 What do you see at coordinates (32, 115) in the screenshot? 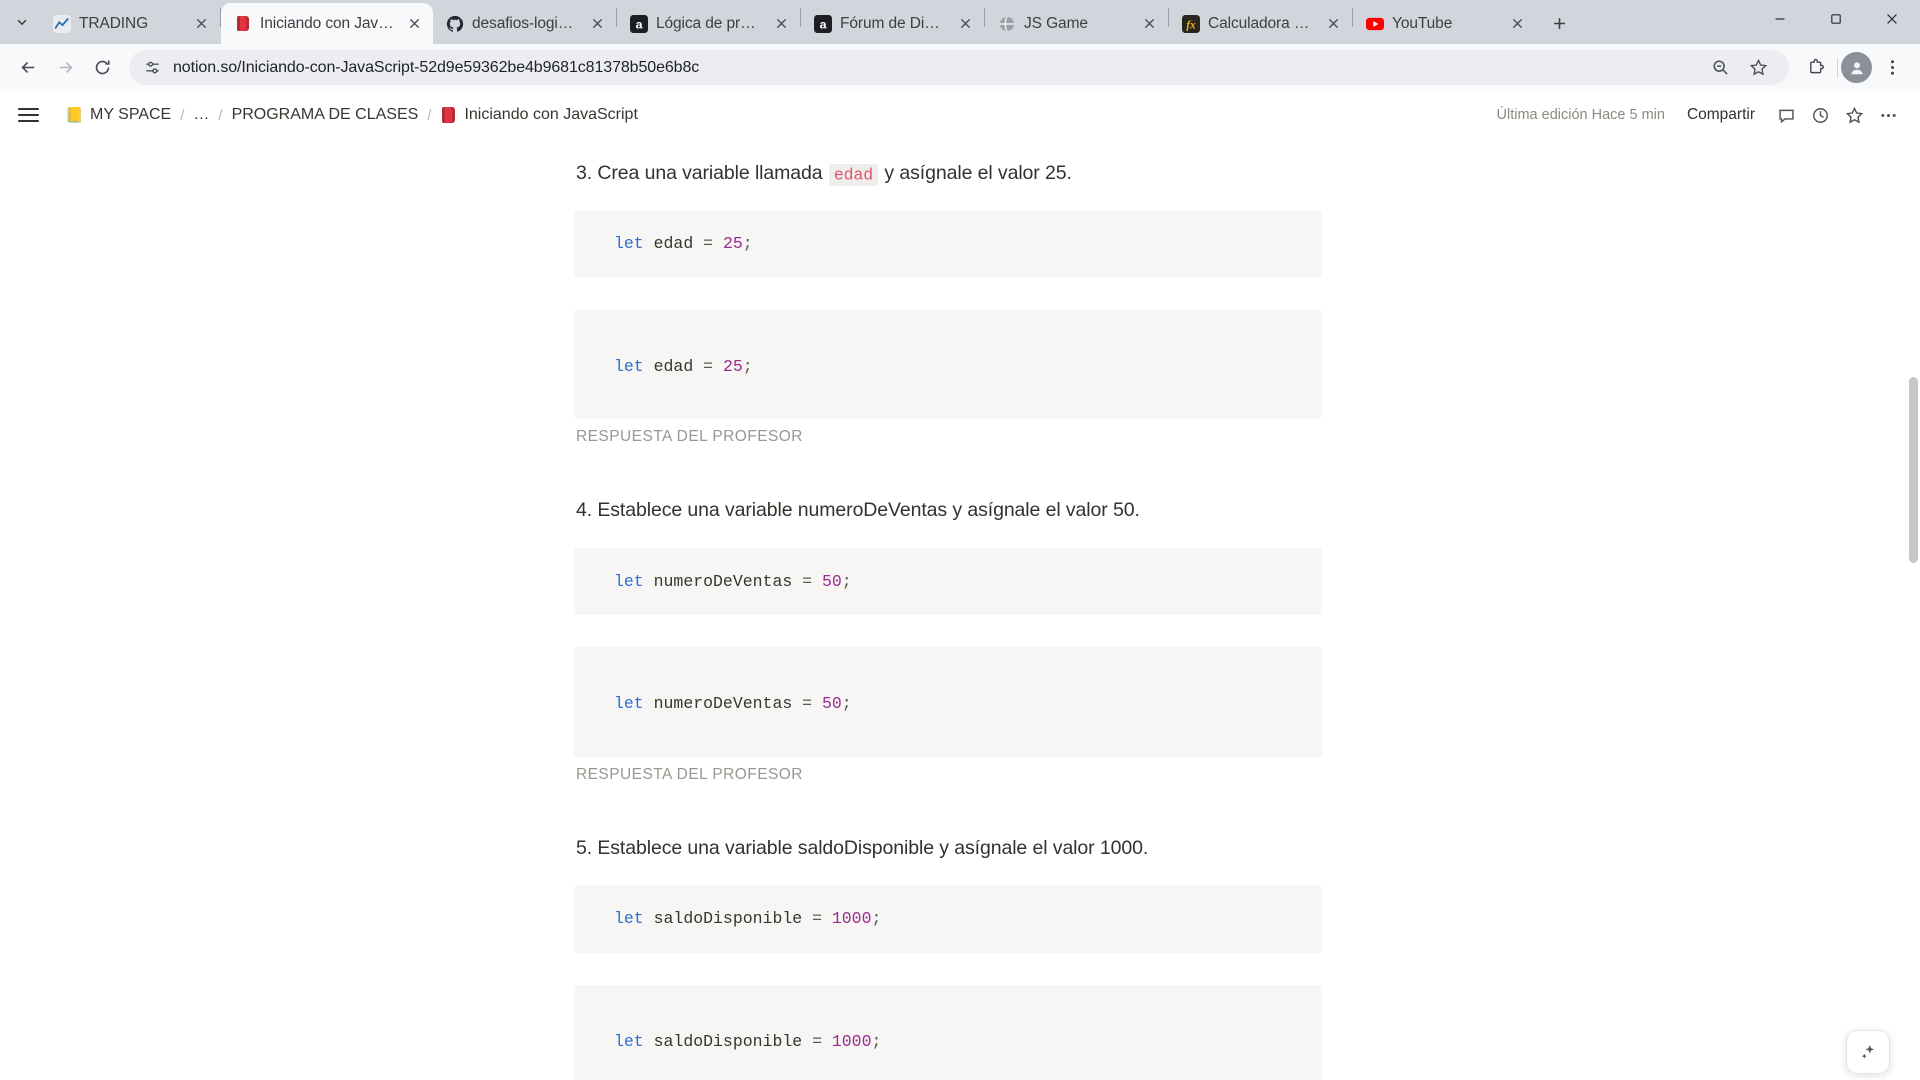
I see `hamburger-icon` at bounding box center [32, 115].